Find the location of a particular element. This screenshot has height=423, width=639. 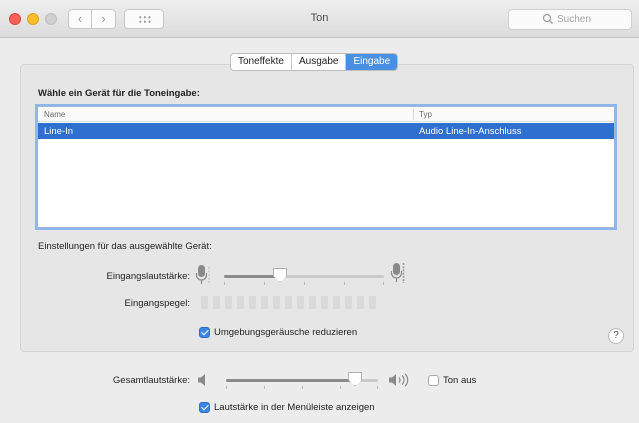

output-volume-label: Gesamtlautstärke: is located at coordinates (151, 380).